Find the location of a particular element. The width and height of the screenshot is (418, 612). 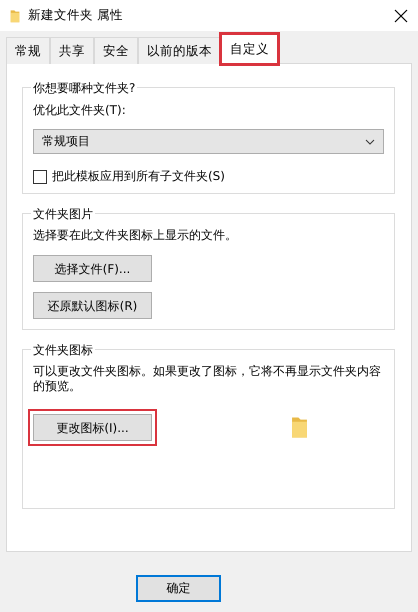

tab: 自定义 is located at coordinates (249, 49).